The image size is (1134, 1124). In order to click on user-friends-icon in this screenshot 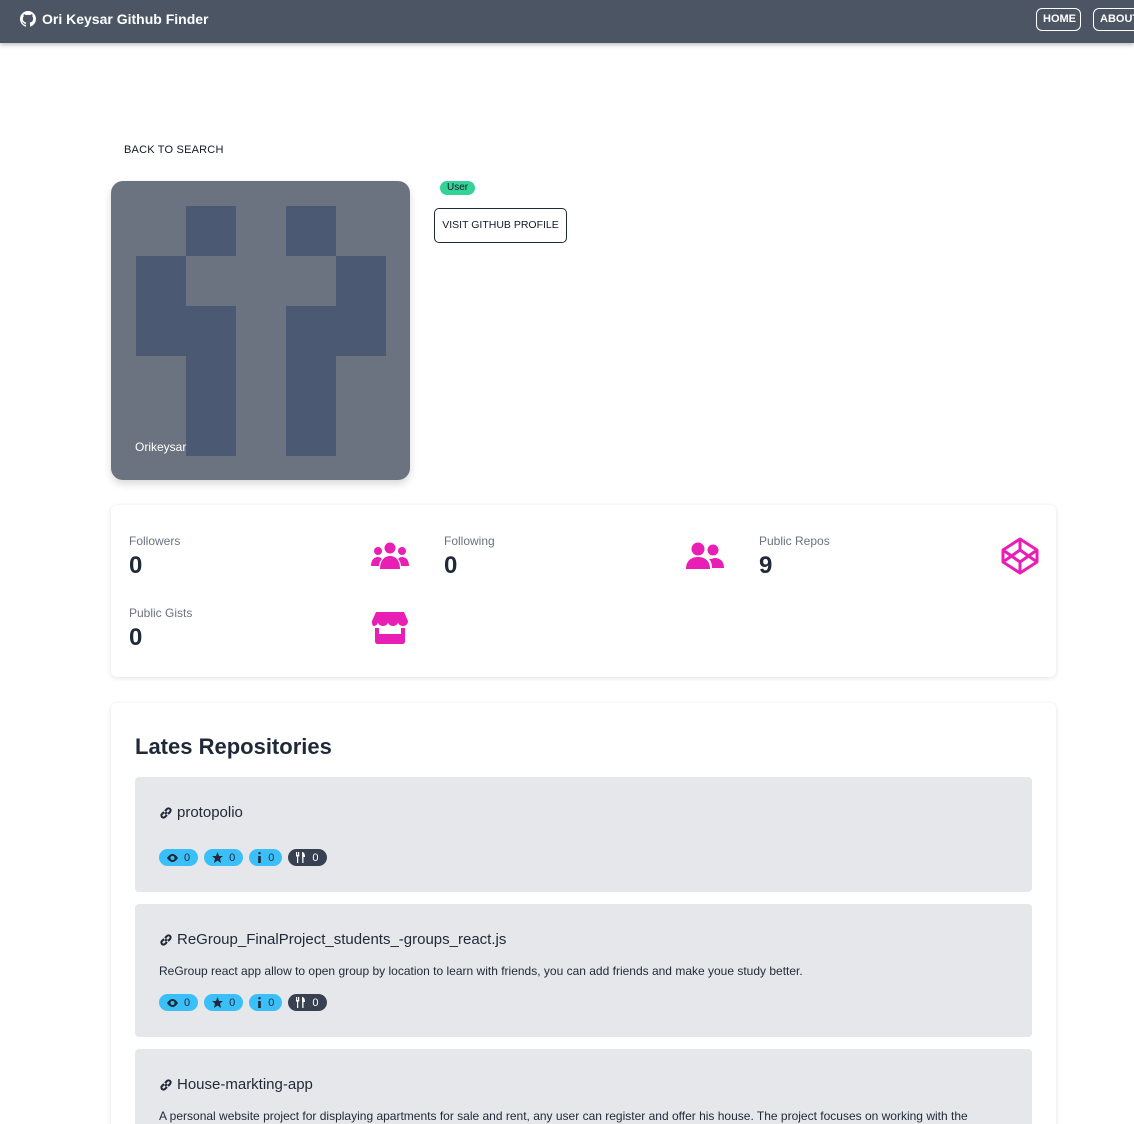, I will do `click(705, 555)`.